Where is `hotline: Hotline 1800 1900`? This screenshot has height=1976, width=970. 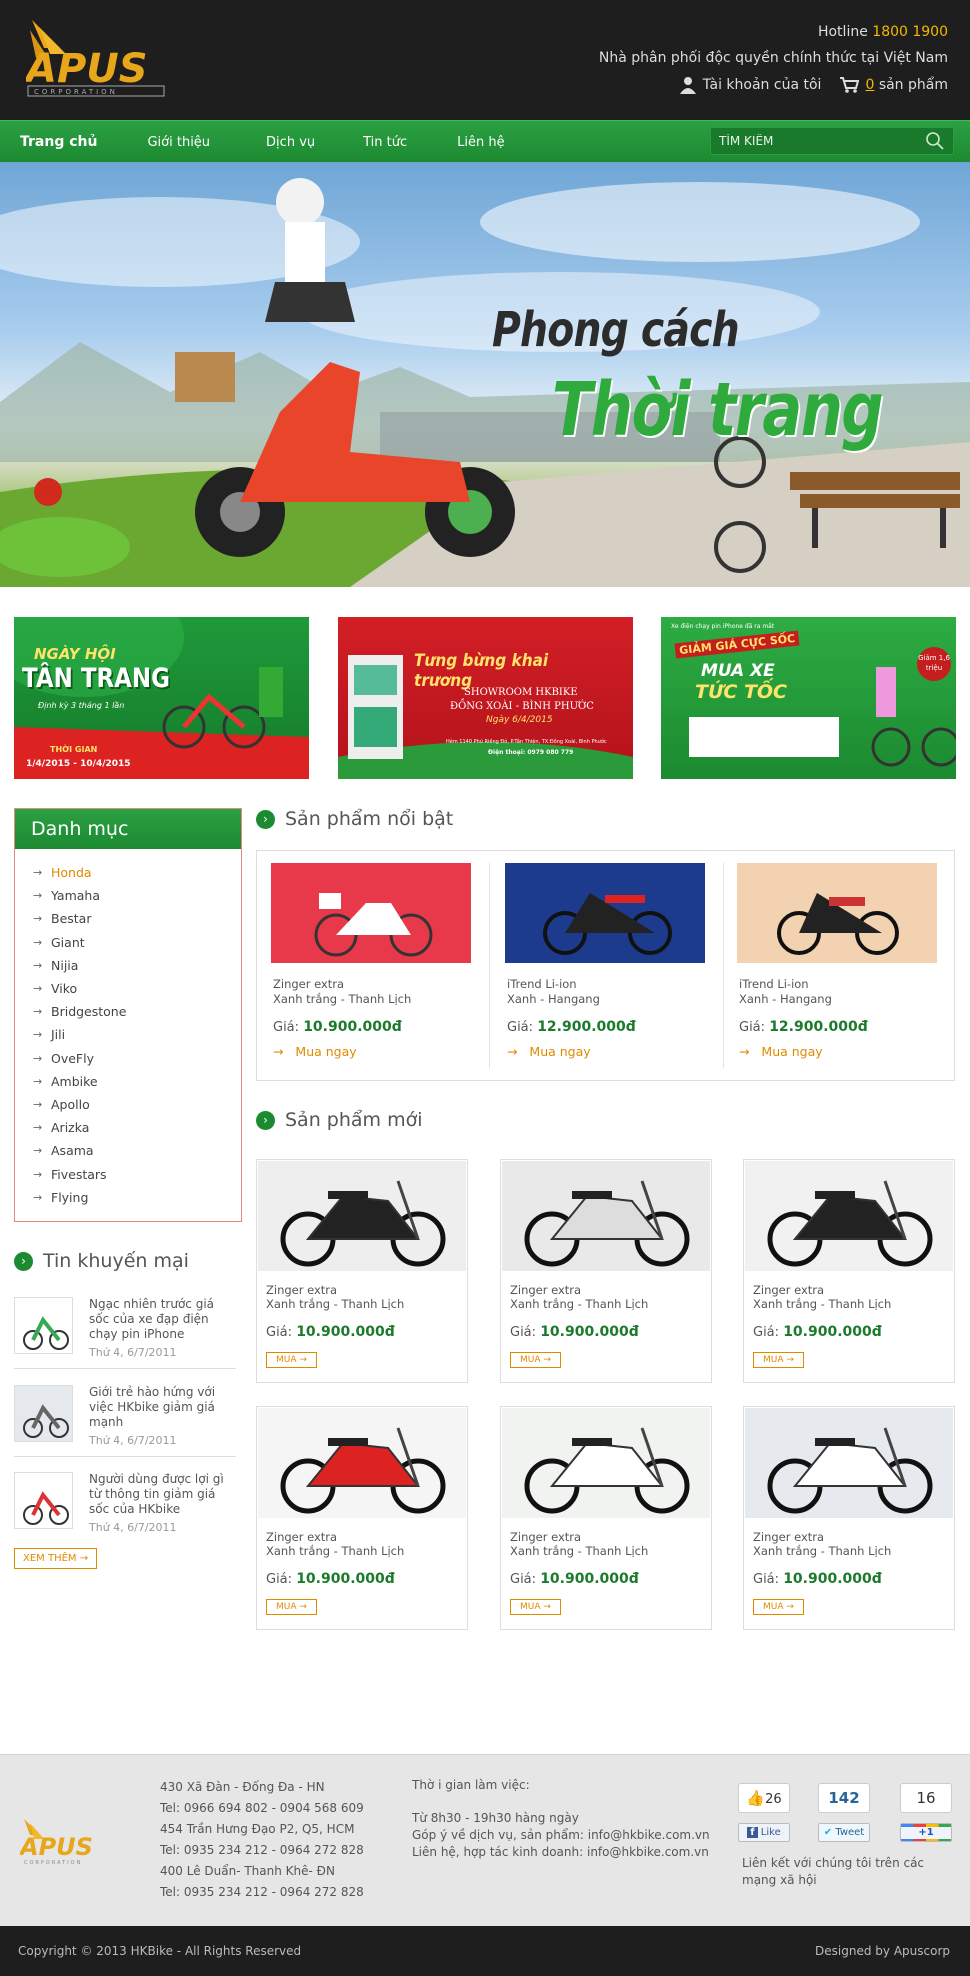 hotline: Hotline 1800 1900 is located at coordinates (882, 32).